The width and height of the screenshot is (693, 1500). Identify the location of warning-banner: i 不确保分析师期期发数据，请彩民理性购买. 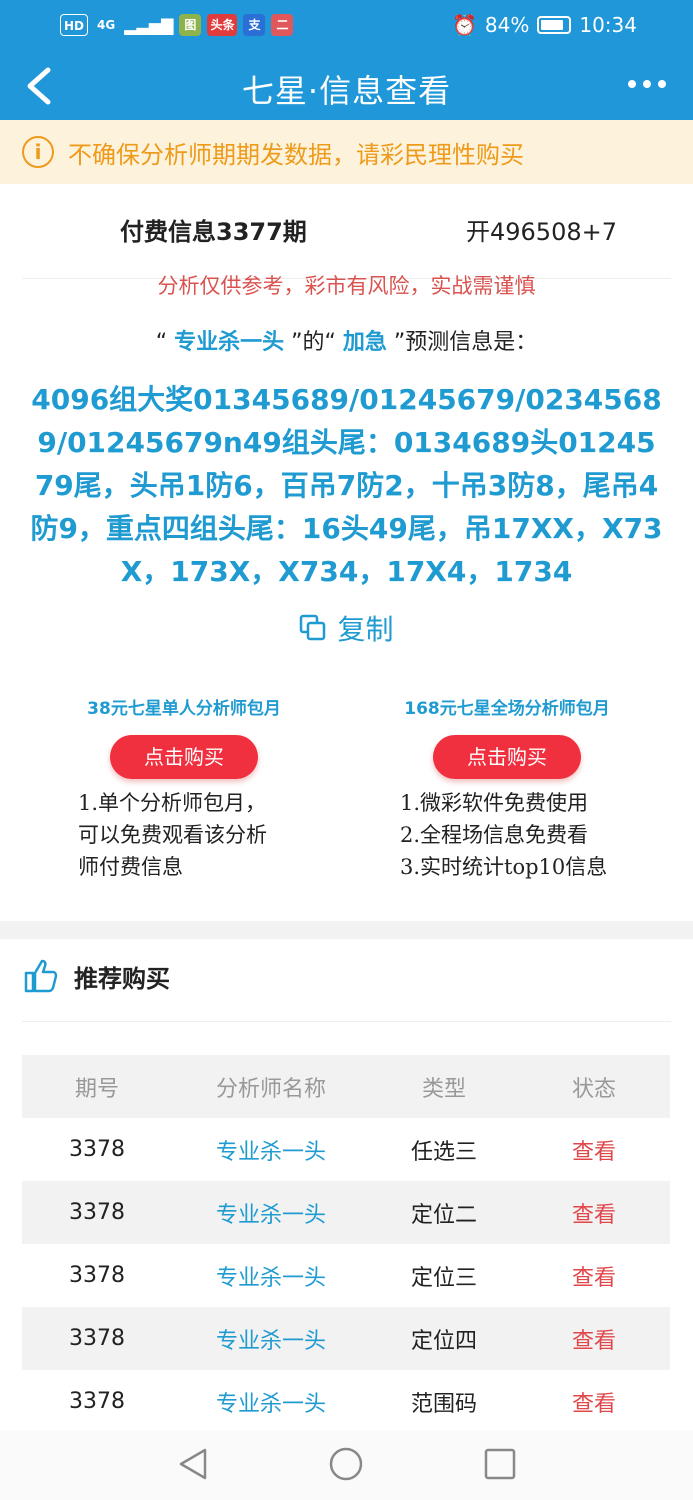
(346, 152).